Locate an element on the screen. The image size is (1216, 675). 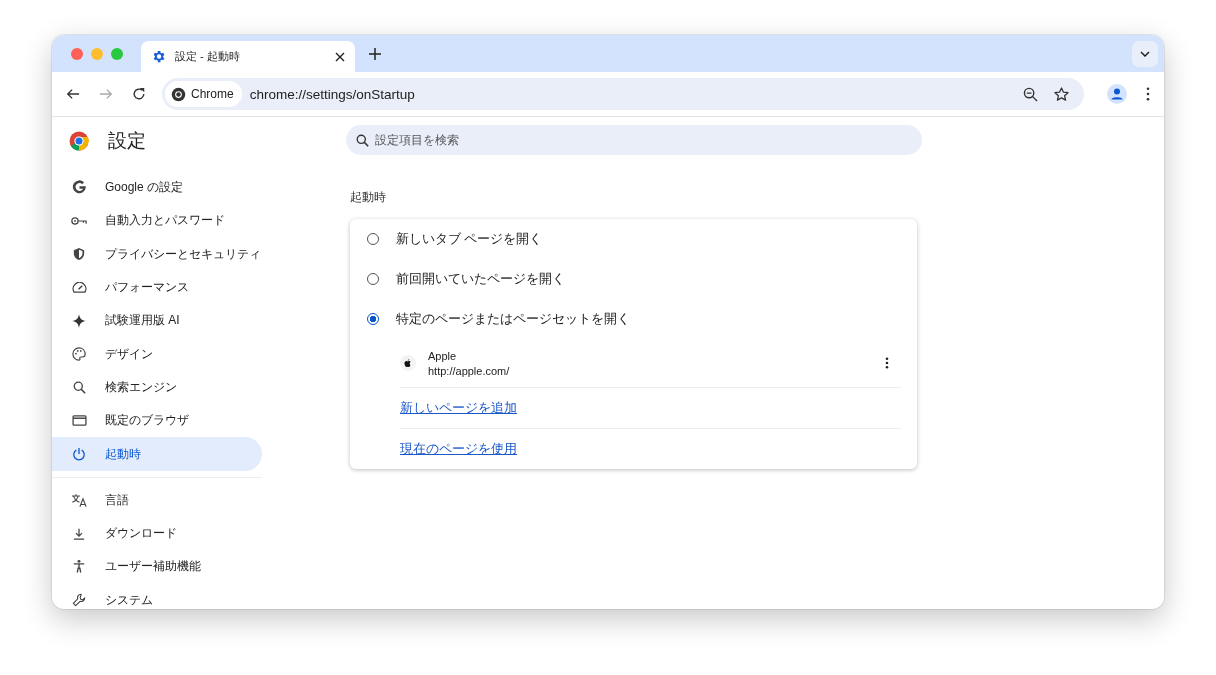
tab-title: 設定 - 起動時 is located at coordinates (208, 56).